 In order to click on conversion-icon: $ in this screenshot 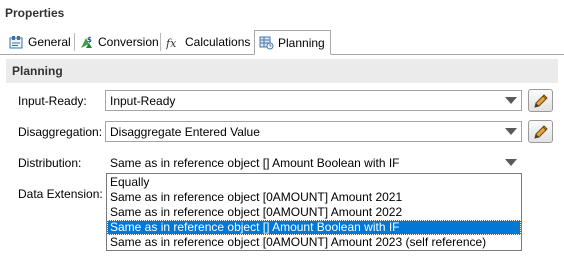, I will do `click(86, 42)`.